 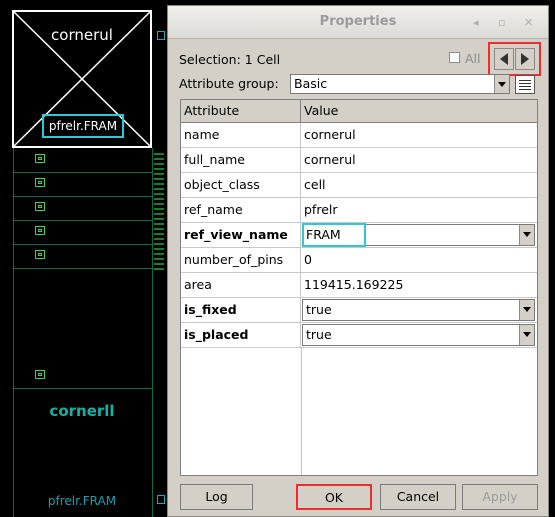 I want to click on attribute-name: area, so click(x=241, y=285).